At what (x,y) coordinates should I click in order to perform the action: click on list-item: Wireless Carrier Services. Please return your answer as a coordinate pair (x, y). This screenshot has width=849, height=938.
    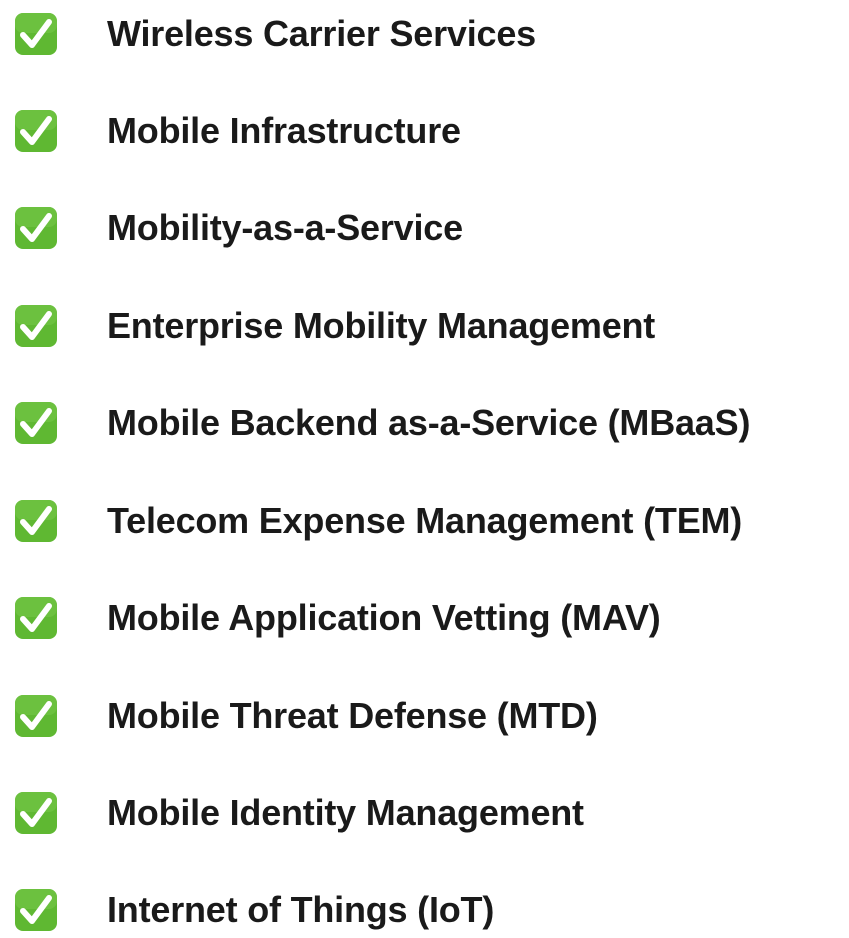
    Looking at the image, I should click on (424, 34).